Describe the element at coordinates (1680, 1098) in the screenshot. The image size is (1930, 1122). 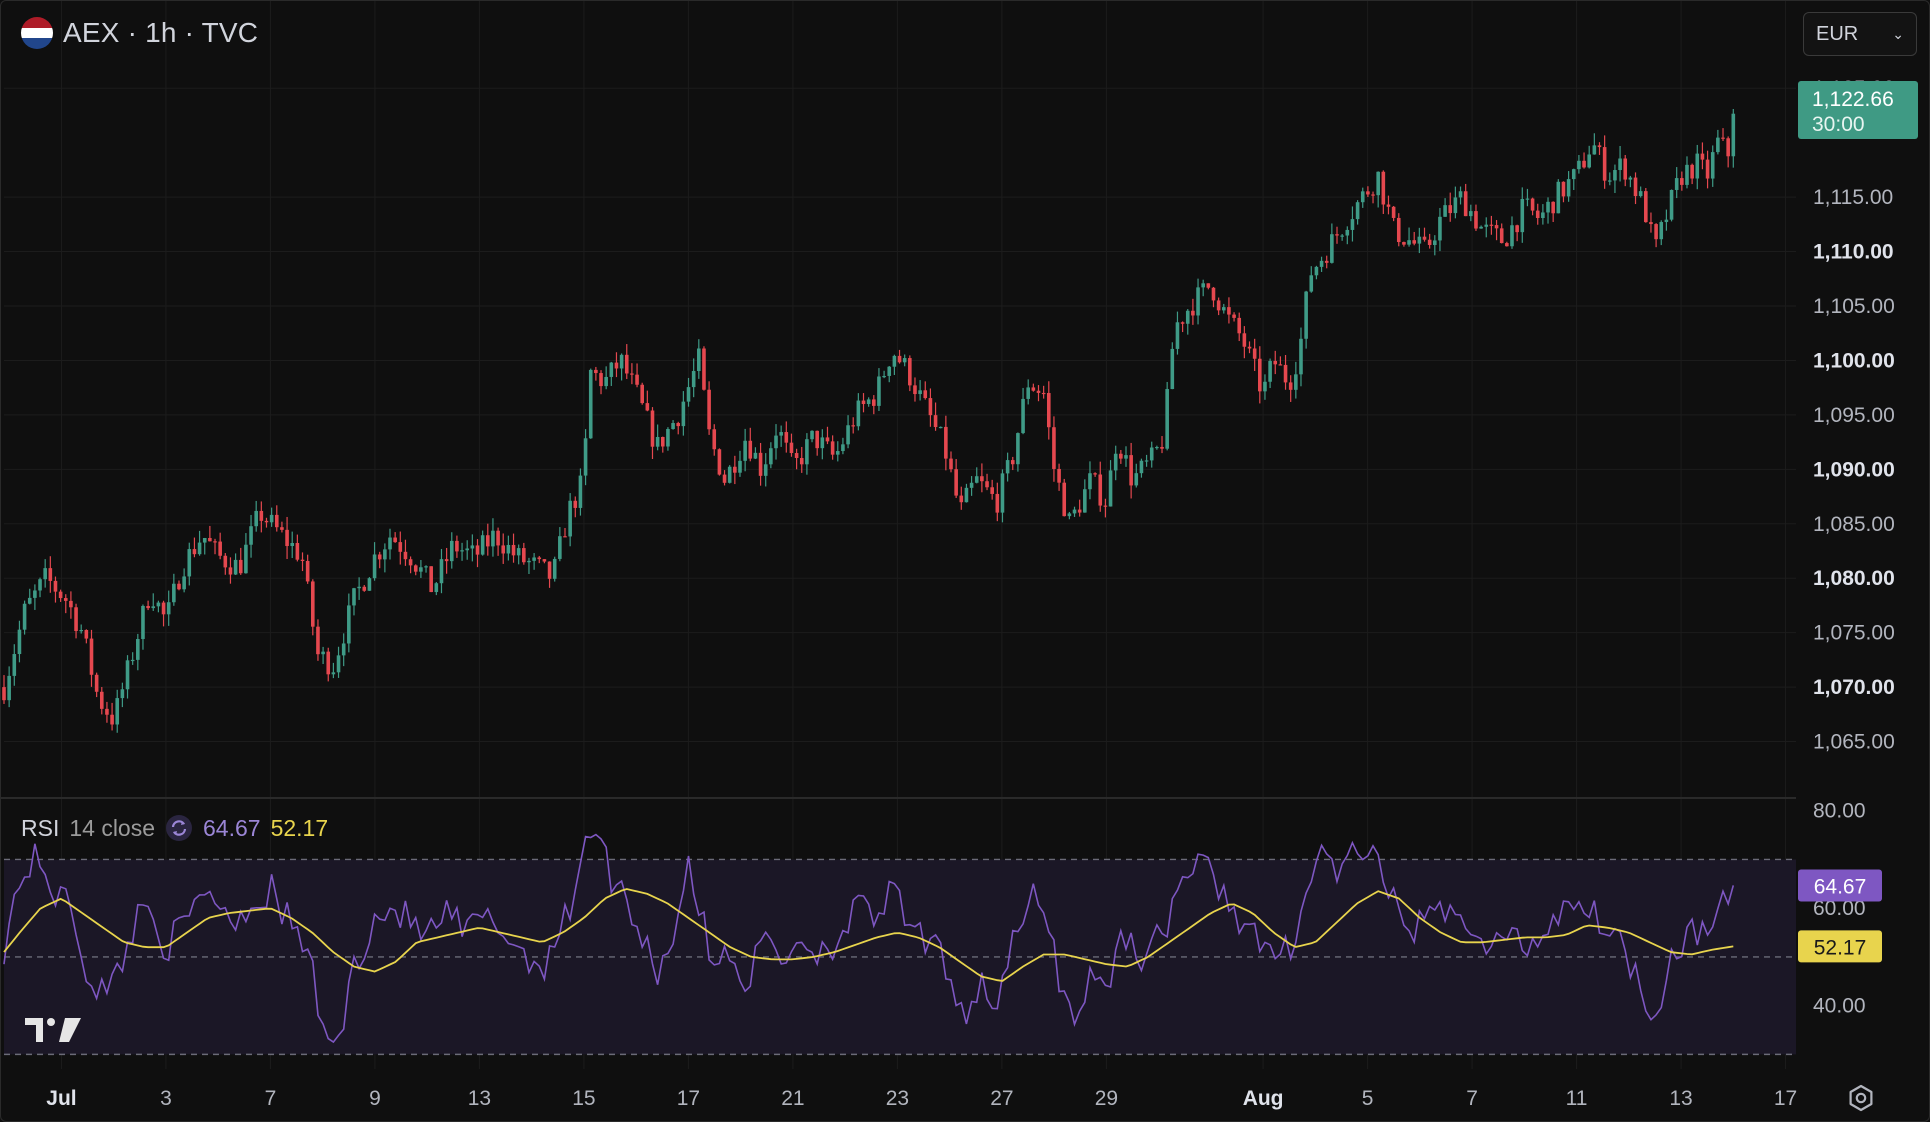
I see `time-axis-label: 13` at that location.